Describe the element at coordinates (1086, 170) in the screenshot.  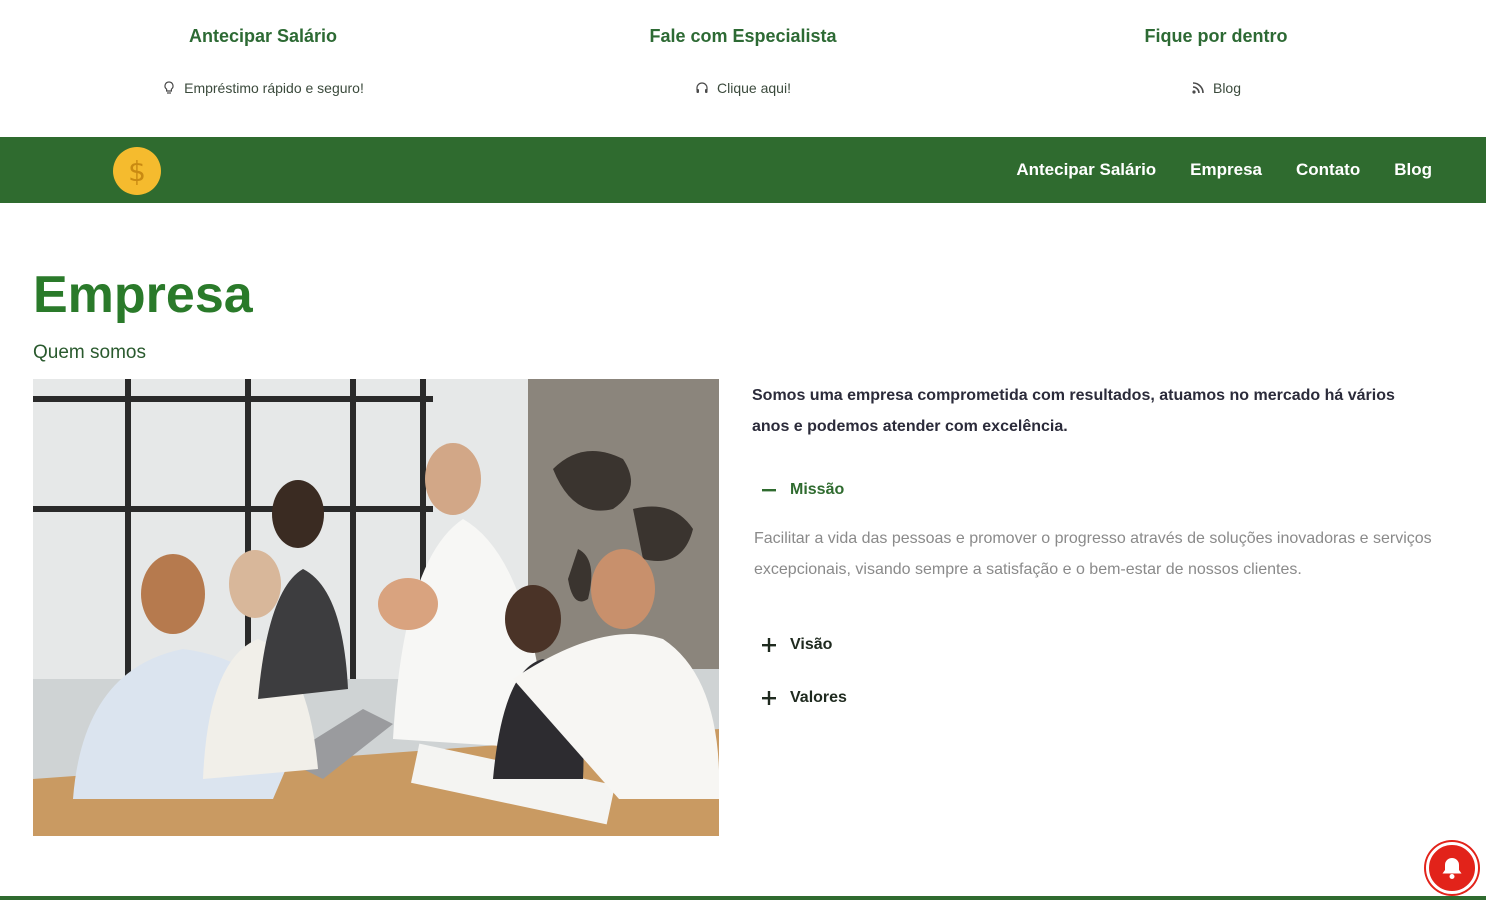
I see `nav-item-antecipar-salario: Antecipar Salário` at that location.